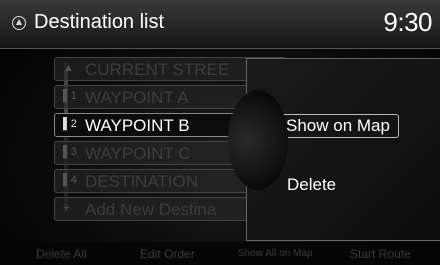  What do you see at coordinates (68, 68) in the screenshot?
I see `location-icon: ▲` at bounding box center [68, 68].